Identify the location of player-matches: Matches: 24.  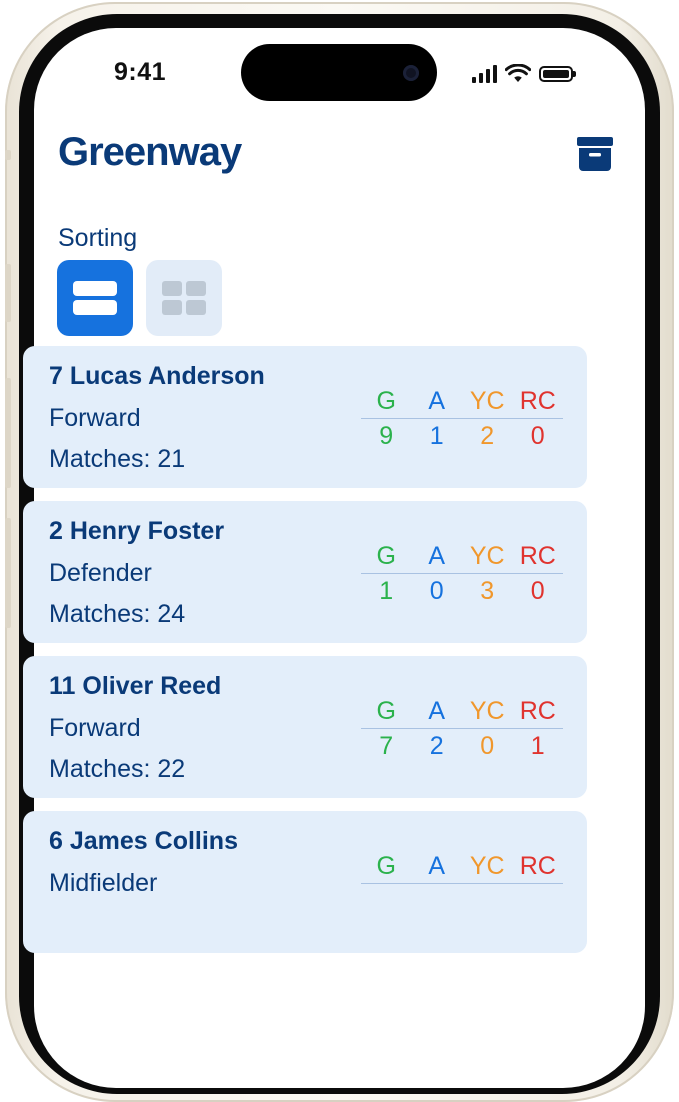
(117, 614).